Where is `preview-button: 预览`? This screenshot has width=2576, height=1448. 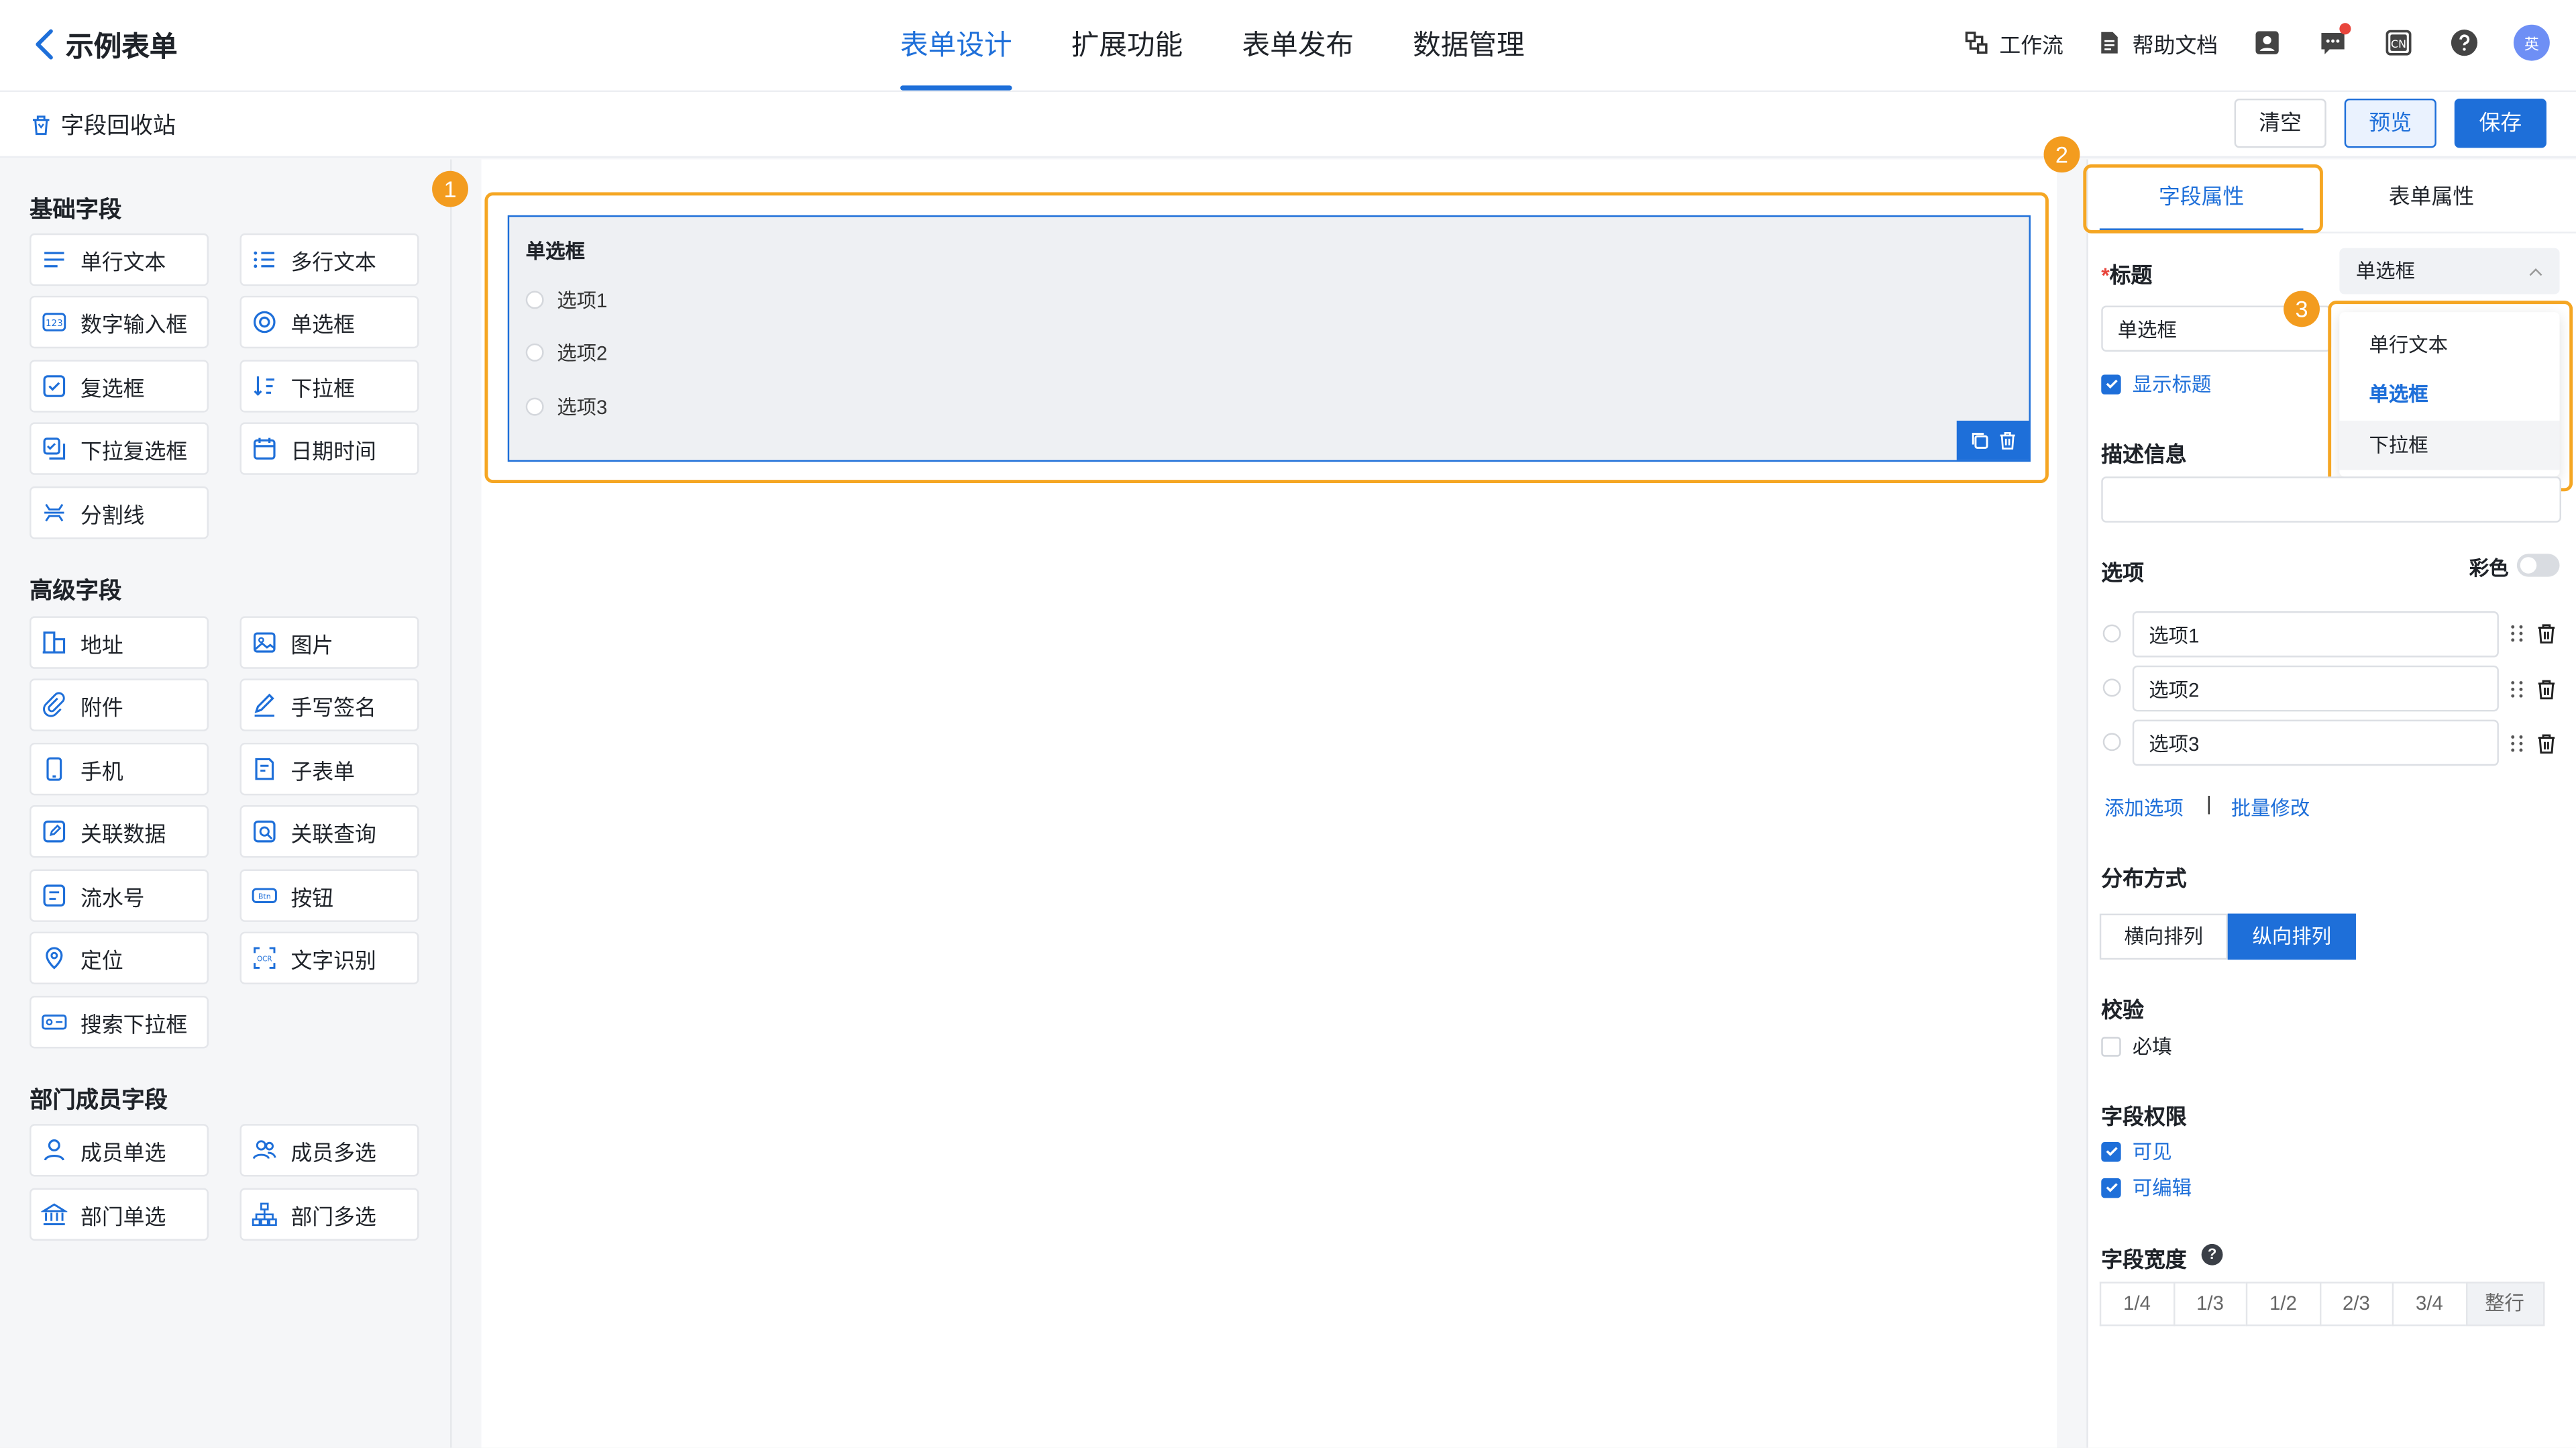
preview-button: 预览 is located at coordinates (2390, 123).